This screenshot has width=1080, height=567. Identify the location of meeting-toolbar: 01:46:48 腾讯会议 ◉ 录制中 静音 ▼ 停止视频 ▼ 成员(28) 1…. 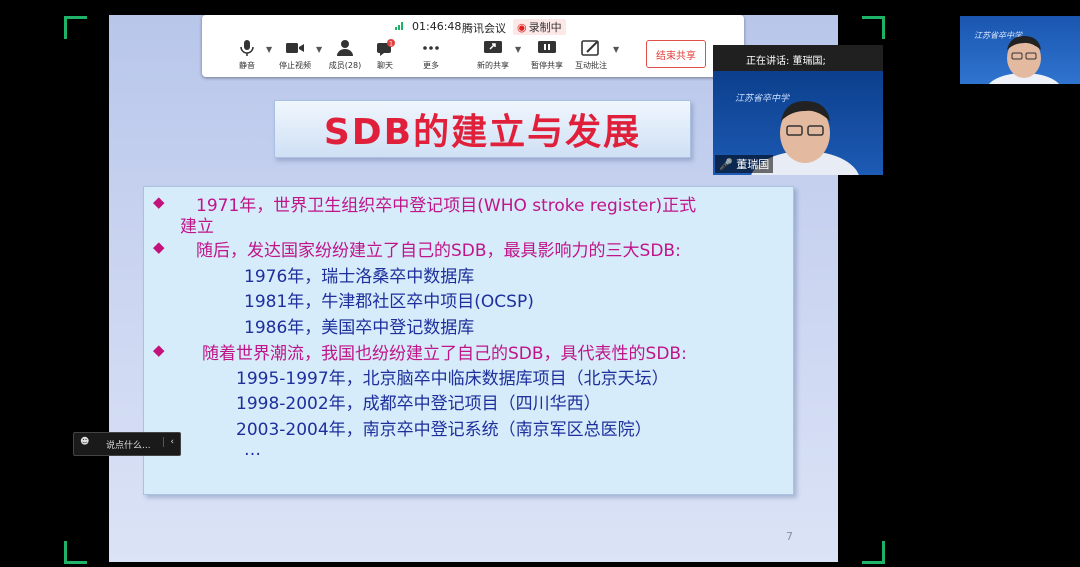
(473, 46).